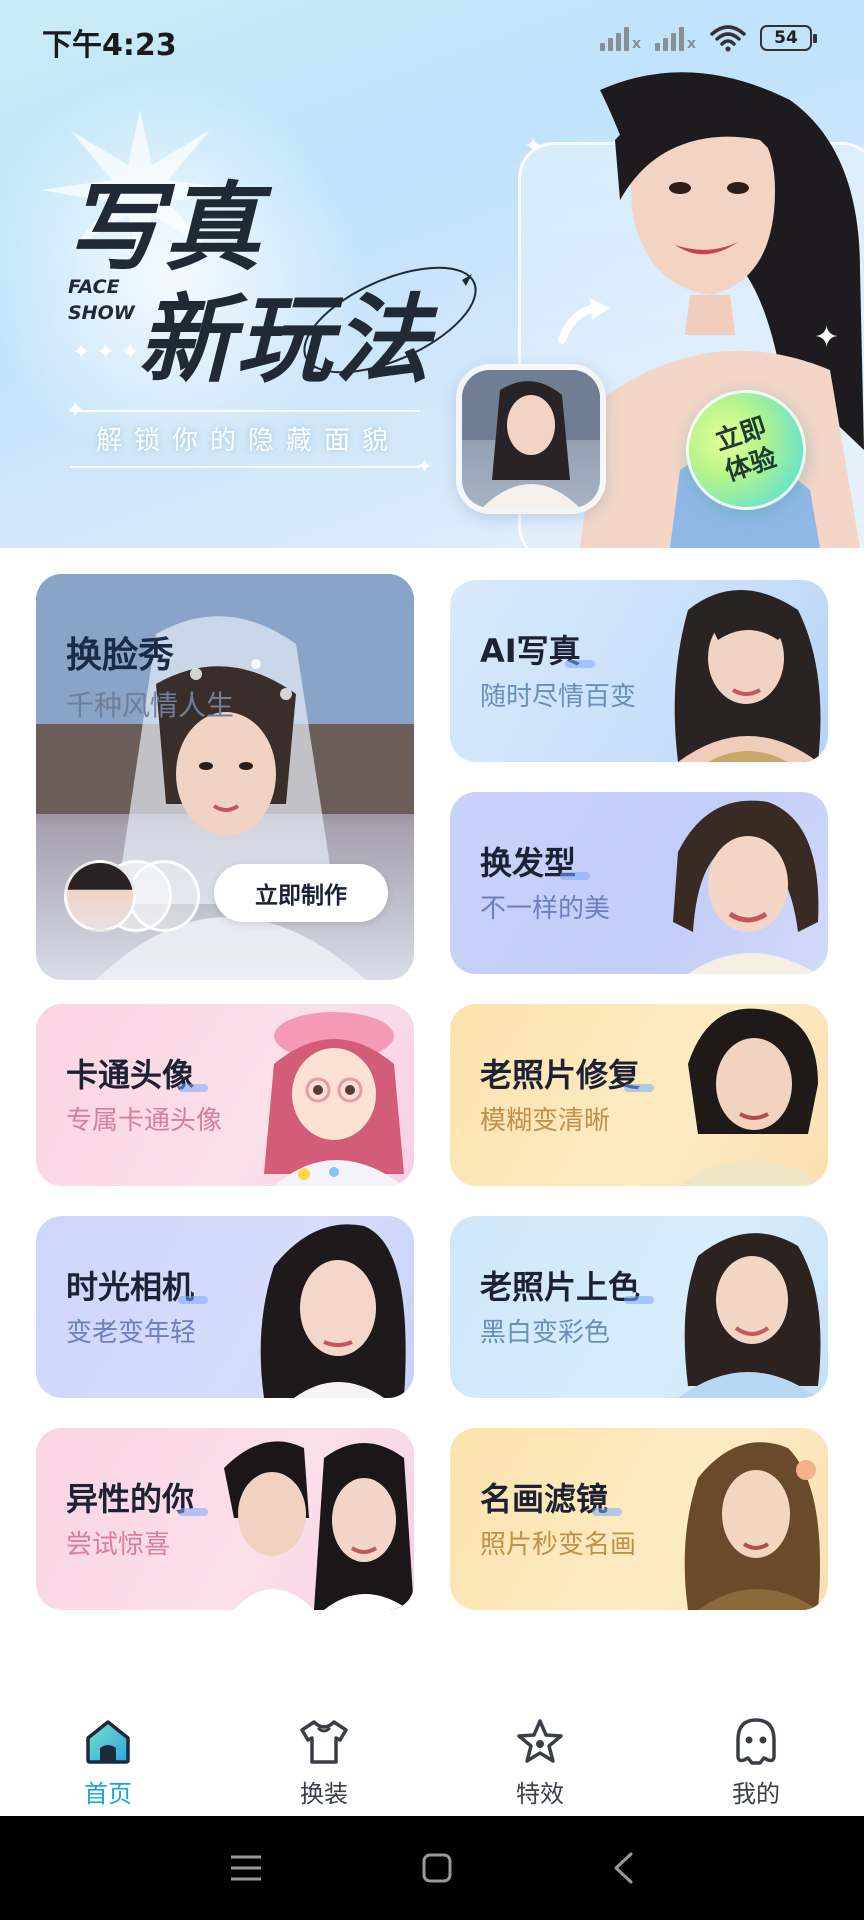 Image resolution: width=864 pixels, height=1920 pixels. Describe the element at coordinates (675, 38) in the screenshot. I see `signal-icon-2: x` at that location.